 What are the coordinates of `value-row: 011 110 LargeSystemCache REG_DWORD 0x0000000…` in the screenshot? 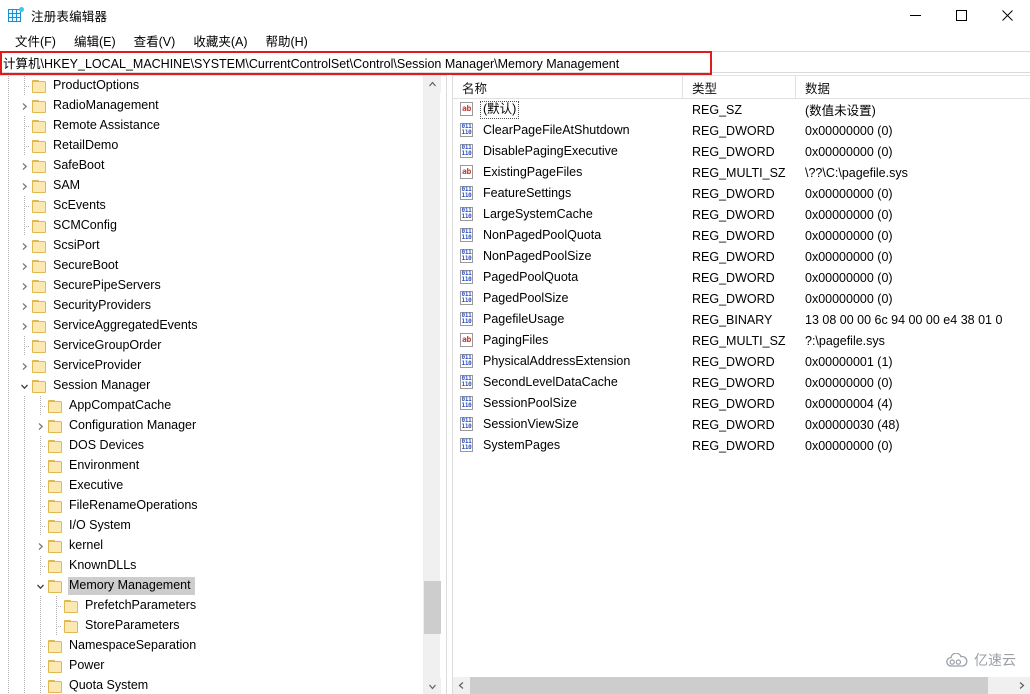 It's located at (741, 214).